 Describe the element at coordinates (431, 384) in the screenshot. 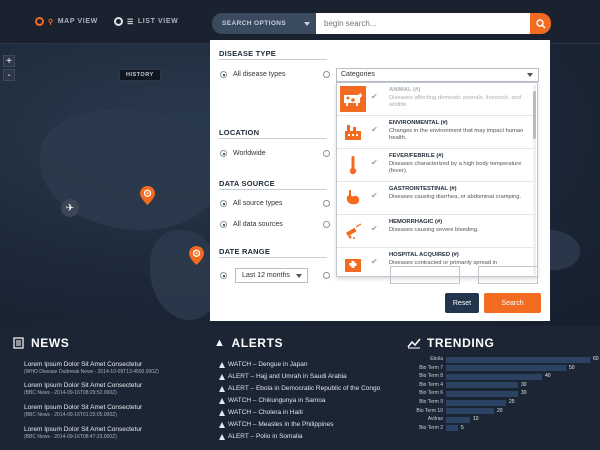

I see `trending-label: Bio Term 4` at that location.